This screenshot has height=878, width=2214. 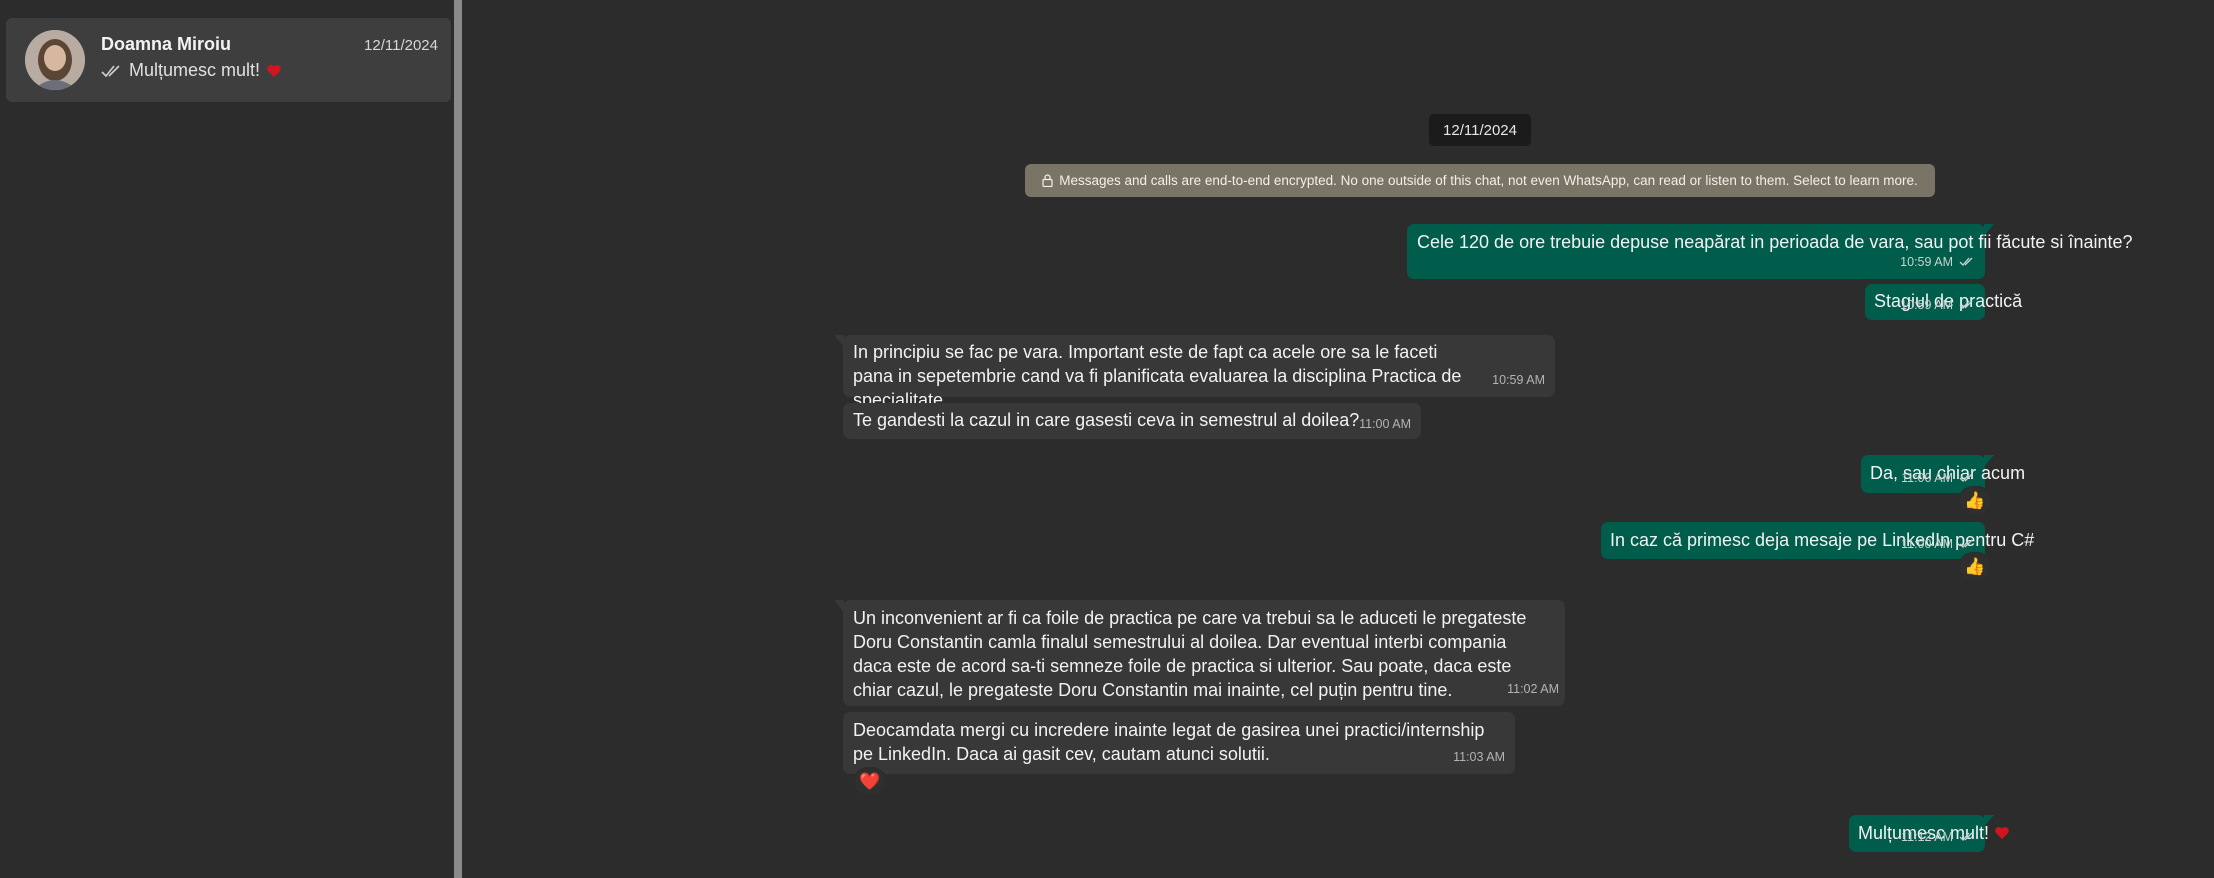 I want to click on message-time: 11:03 AM, so click(x=1479, y=757).